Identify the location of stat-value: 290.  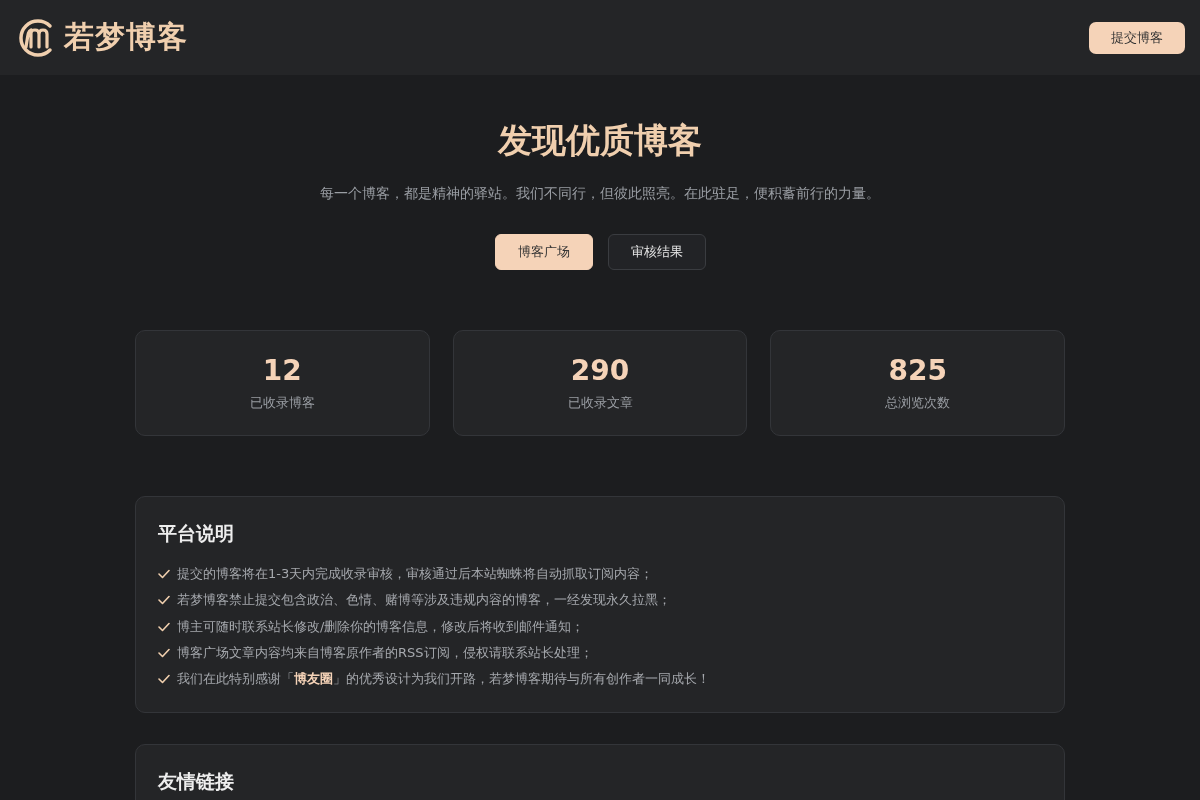
(600, 371).